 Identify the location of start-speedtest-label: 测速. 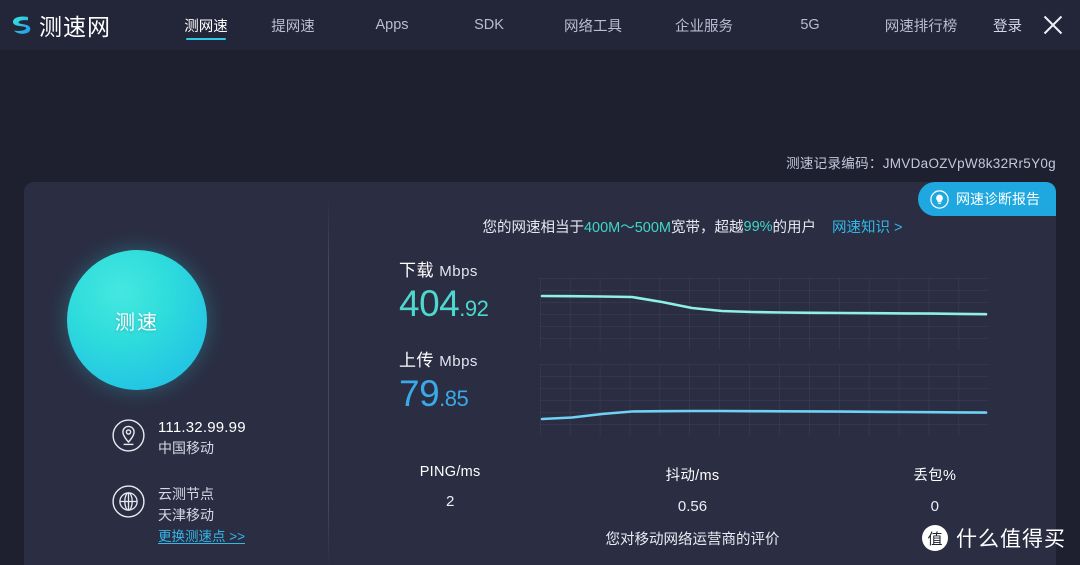
(137, 322).